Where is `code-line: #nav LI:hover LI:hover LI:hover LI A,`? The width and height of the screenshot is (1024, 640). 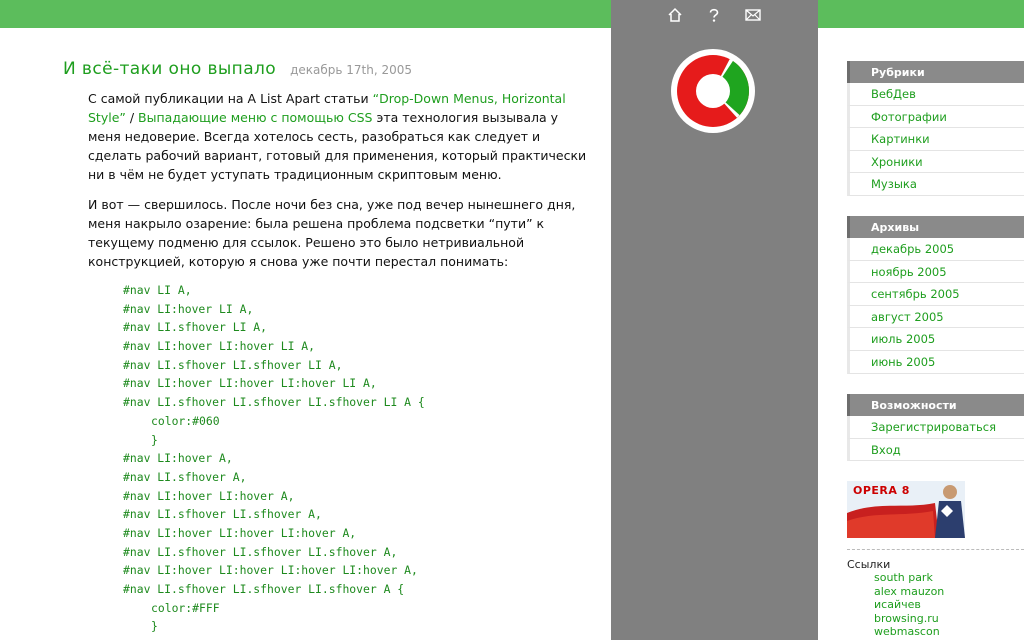
code-line: #nav LI:hover LI:hover LI:hover LI A, is located at coordinates (250, 383).